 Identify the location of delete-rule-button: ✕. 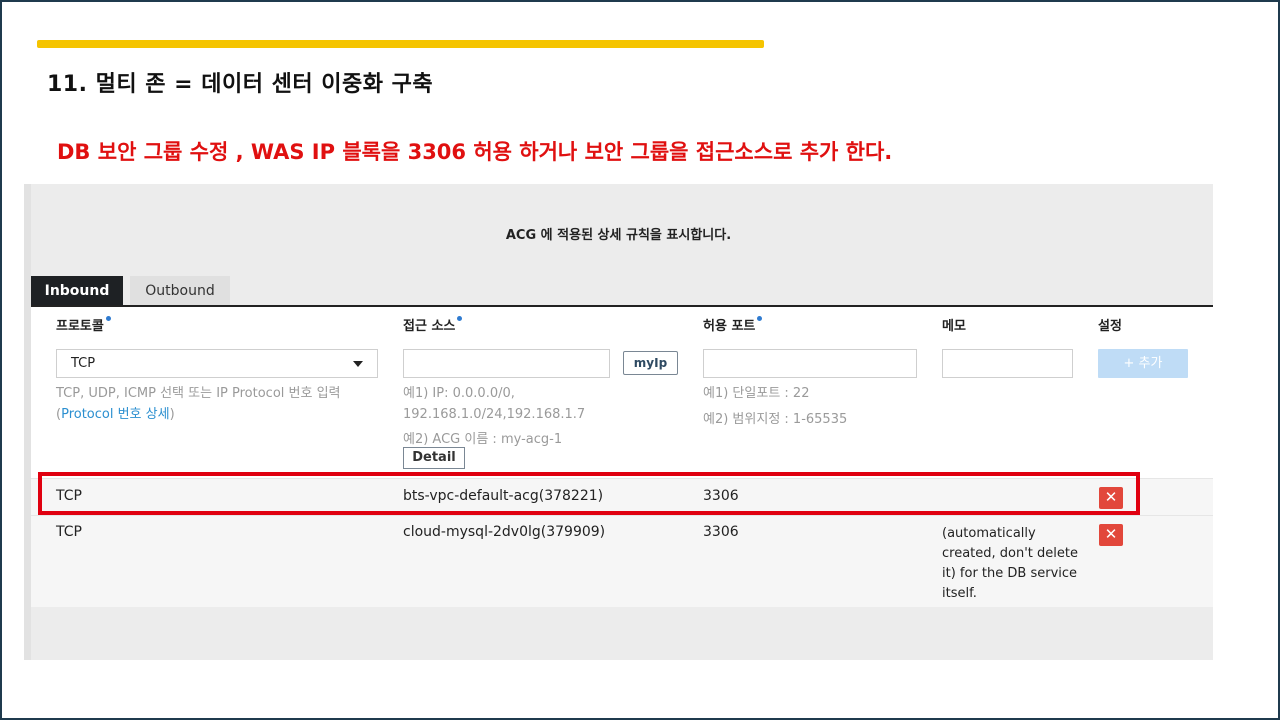
(1111, 535).